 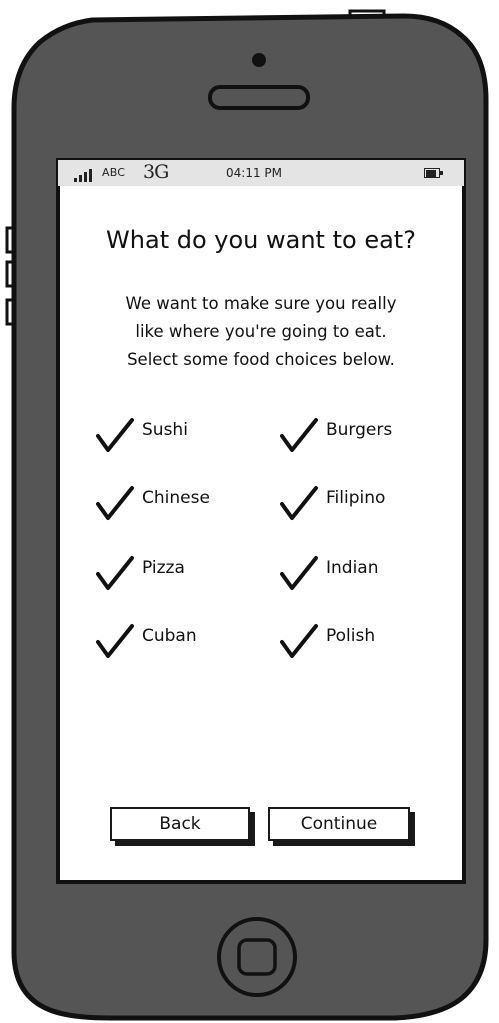 I want to click on carrier-label: ABC, so click(x=114, y=172).